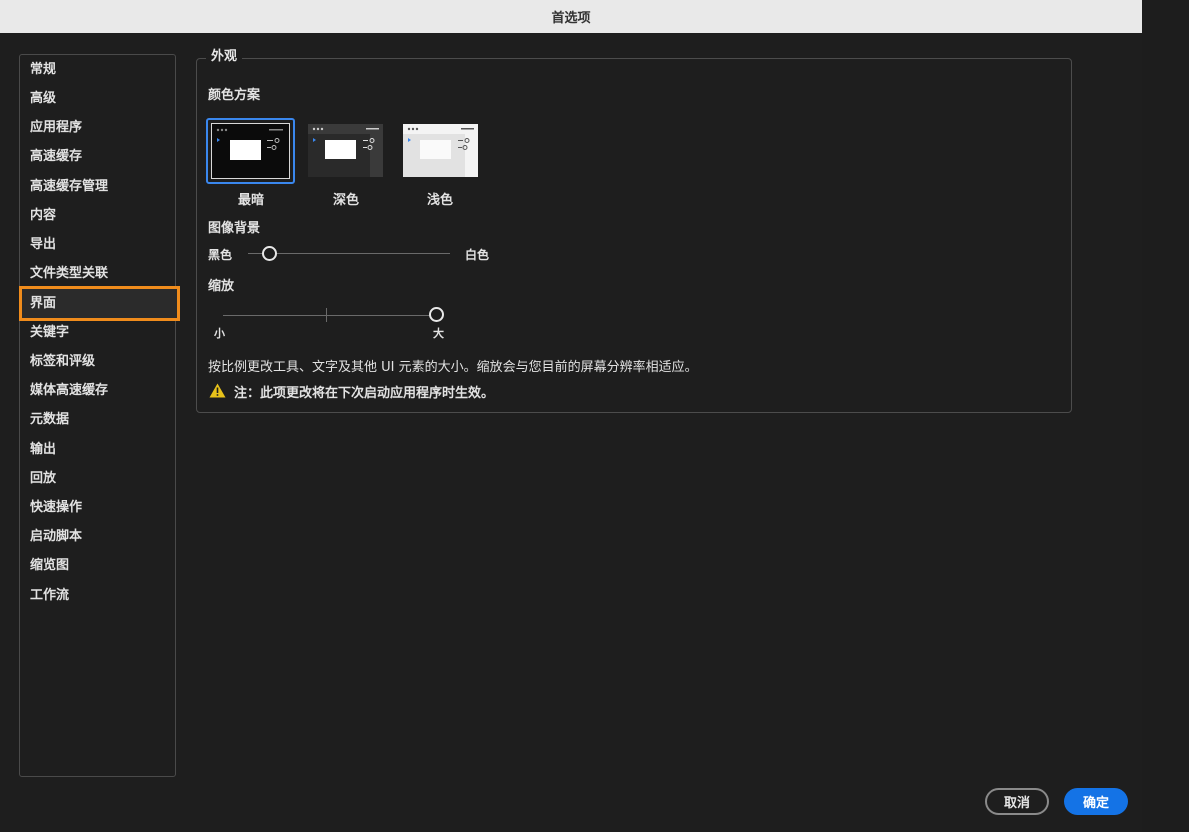 This screenshot has width=1189, height=832. I want to click on zoom-slider-tick, so click(326, 315).